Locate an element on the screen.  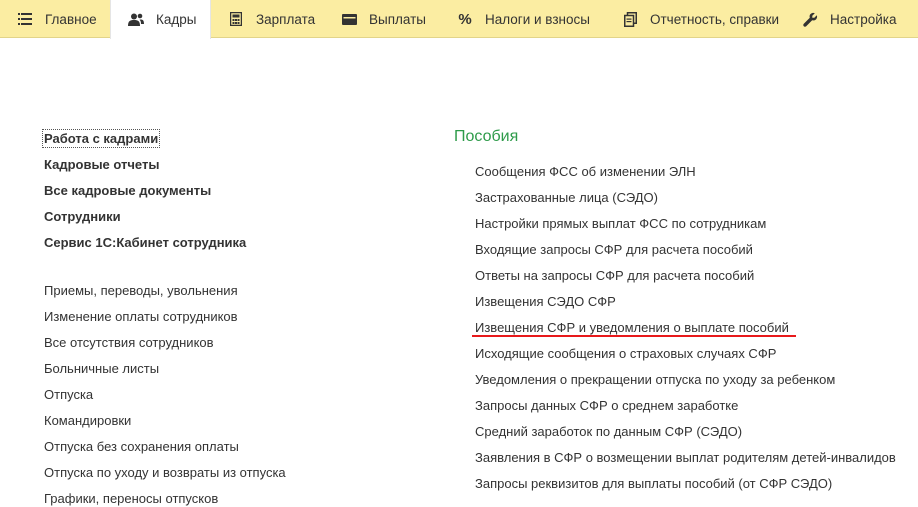
tab-main: Главное is located at coordinates (55, 19).